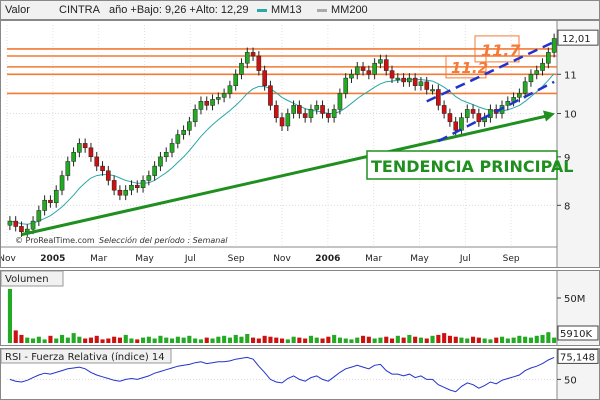 This screenshot has height=400, width=600. Describe the element at coordinates (501, 50) in the screenshot. I see `level-upper-label: 11.7` at that location.